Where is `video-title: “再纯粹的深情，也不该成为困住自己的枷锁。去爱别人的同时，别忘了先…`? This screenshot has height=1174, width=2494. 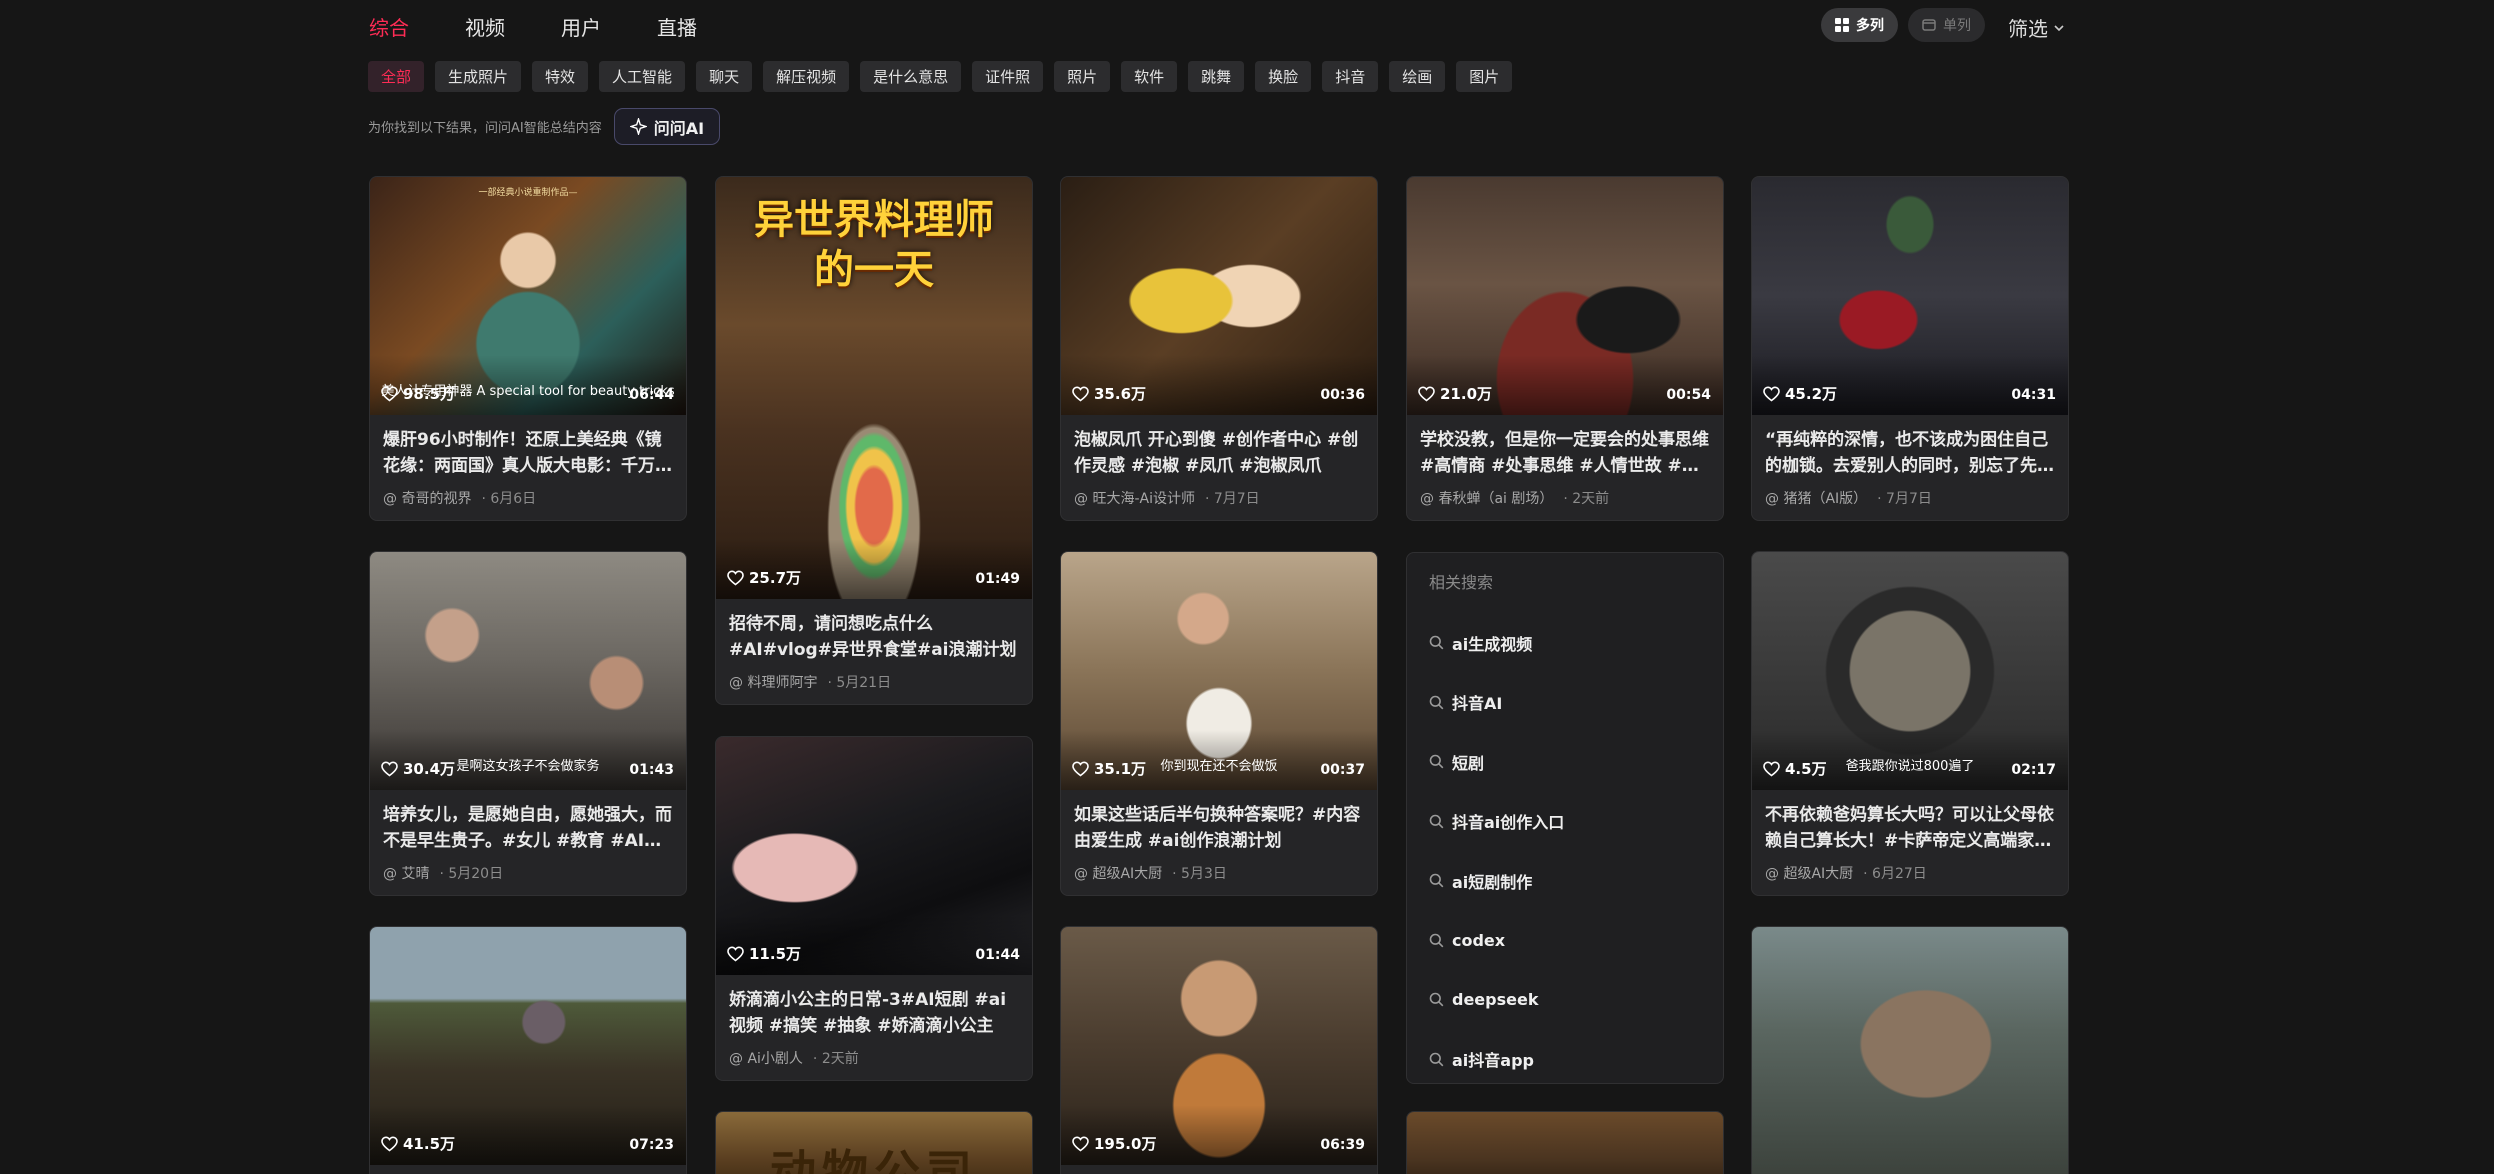
video-title: “再纯粹的深情，也不该成为困住自己的枷锁。去爱别人的同时，别忘了先… is located at coordinates (1910, 453).